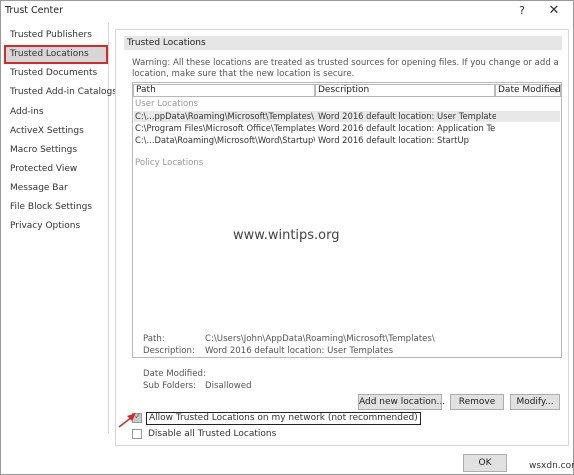  I want to click on detail-description-label: Description:, so click(169, 351).